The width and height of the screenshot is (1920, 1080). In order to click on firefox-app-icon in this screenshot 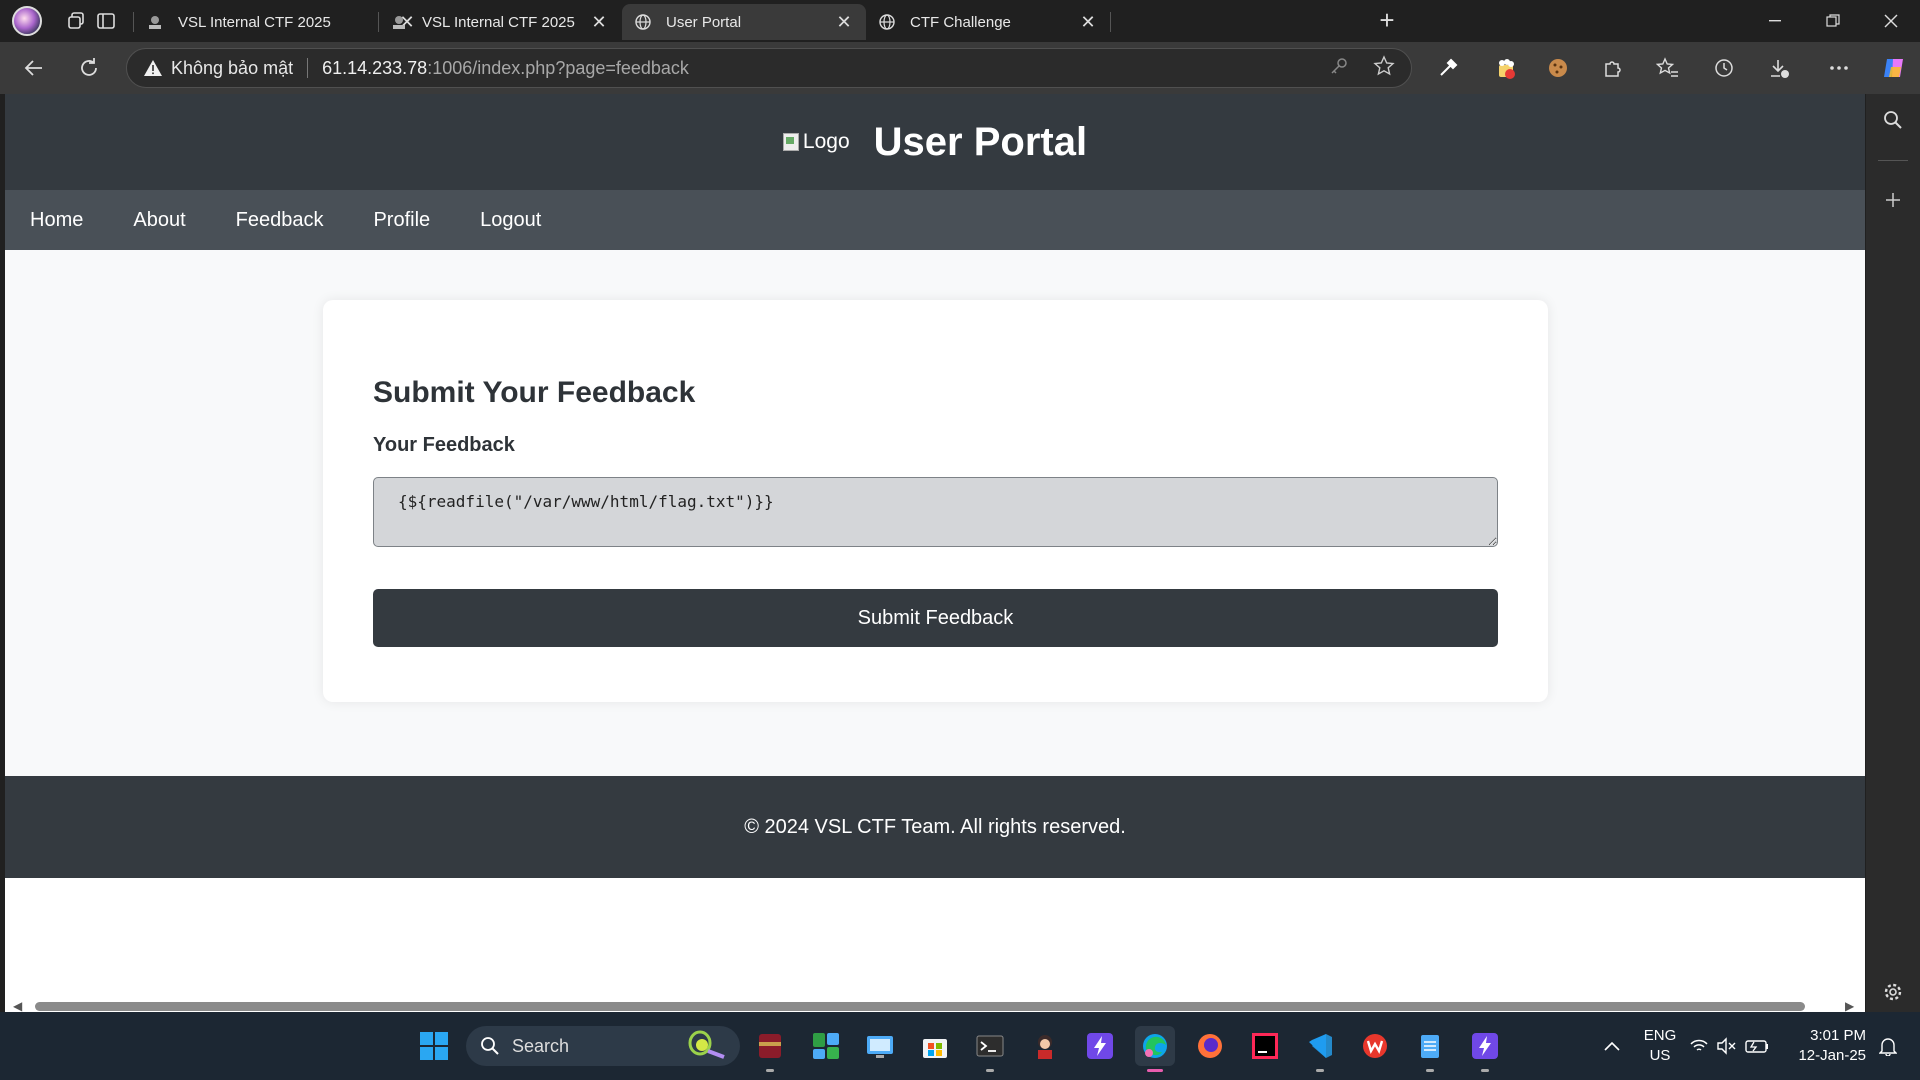, I will do `click(1210, 1046)`.